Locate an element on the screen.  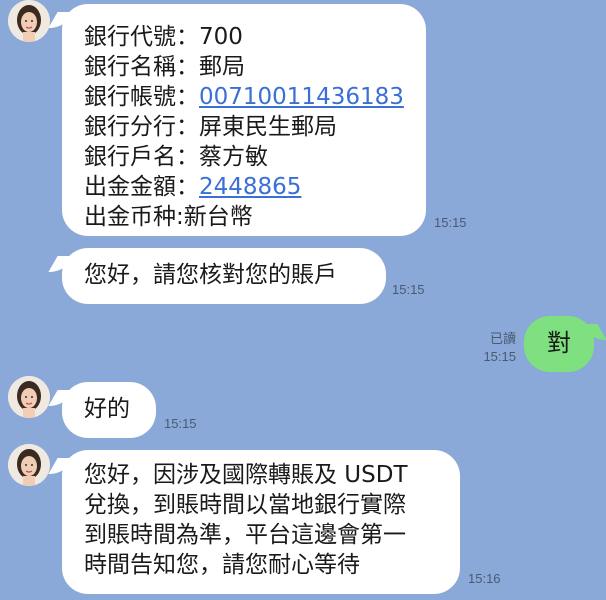
bank-account-line: 銀行帳號：00710011436183 is located at coordinates (244, 97).